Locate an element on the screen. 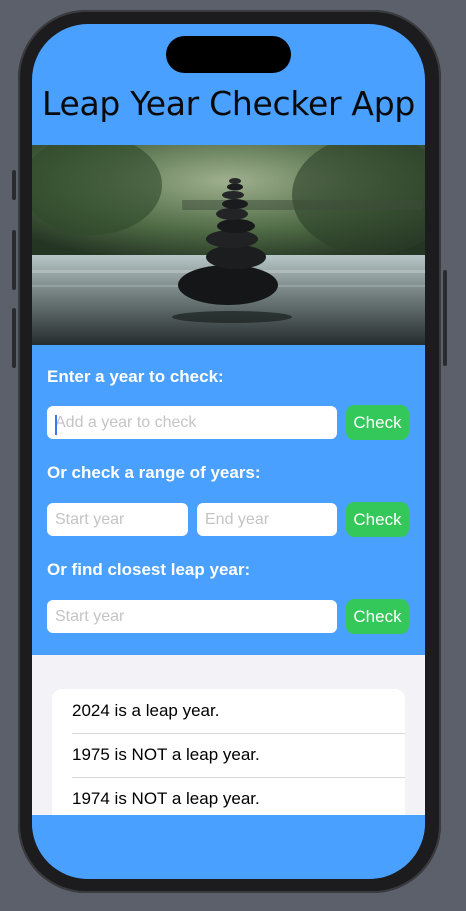 This screenshot has height=911, width=466. closest-label: Or find closest leap year: is located at coordinates (149, 569).